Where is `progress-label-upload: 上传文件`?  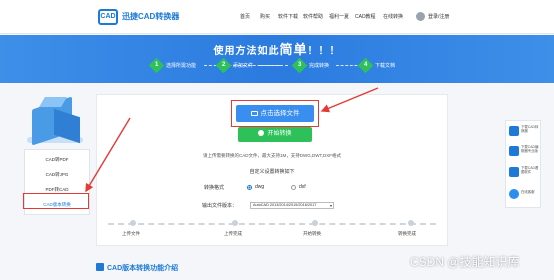
progress-label-upload: 上传文件 is located at coordinates (131, 233).